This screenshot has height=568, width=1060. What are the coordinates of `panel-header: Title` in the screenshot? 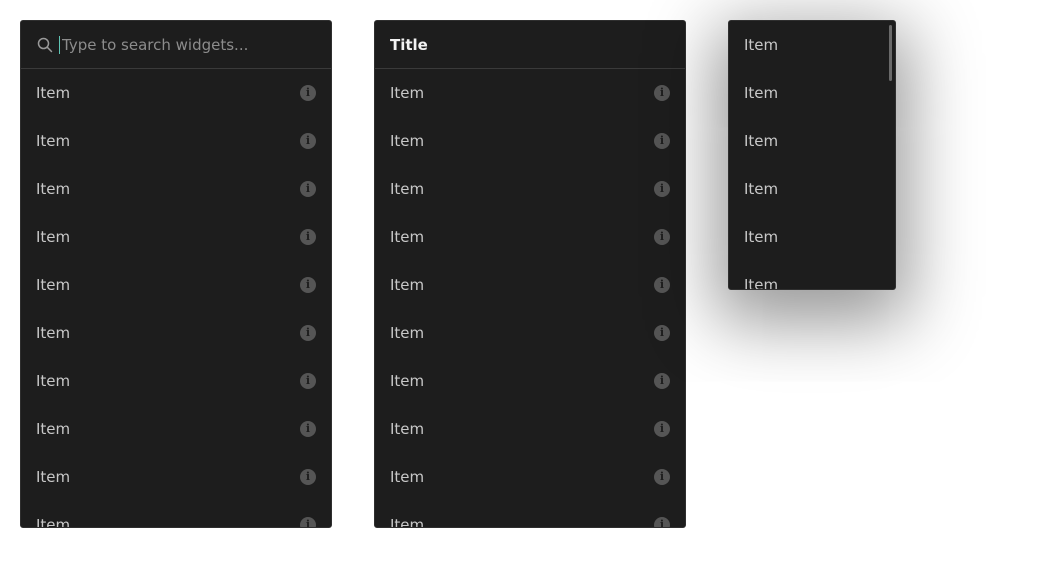 It's located at (530, 45).